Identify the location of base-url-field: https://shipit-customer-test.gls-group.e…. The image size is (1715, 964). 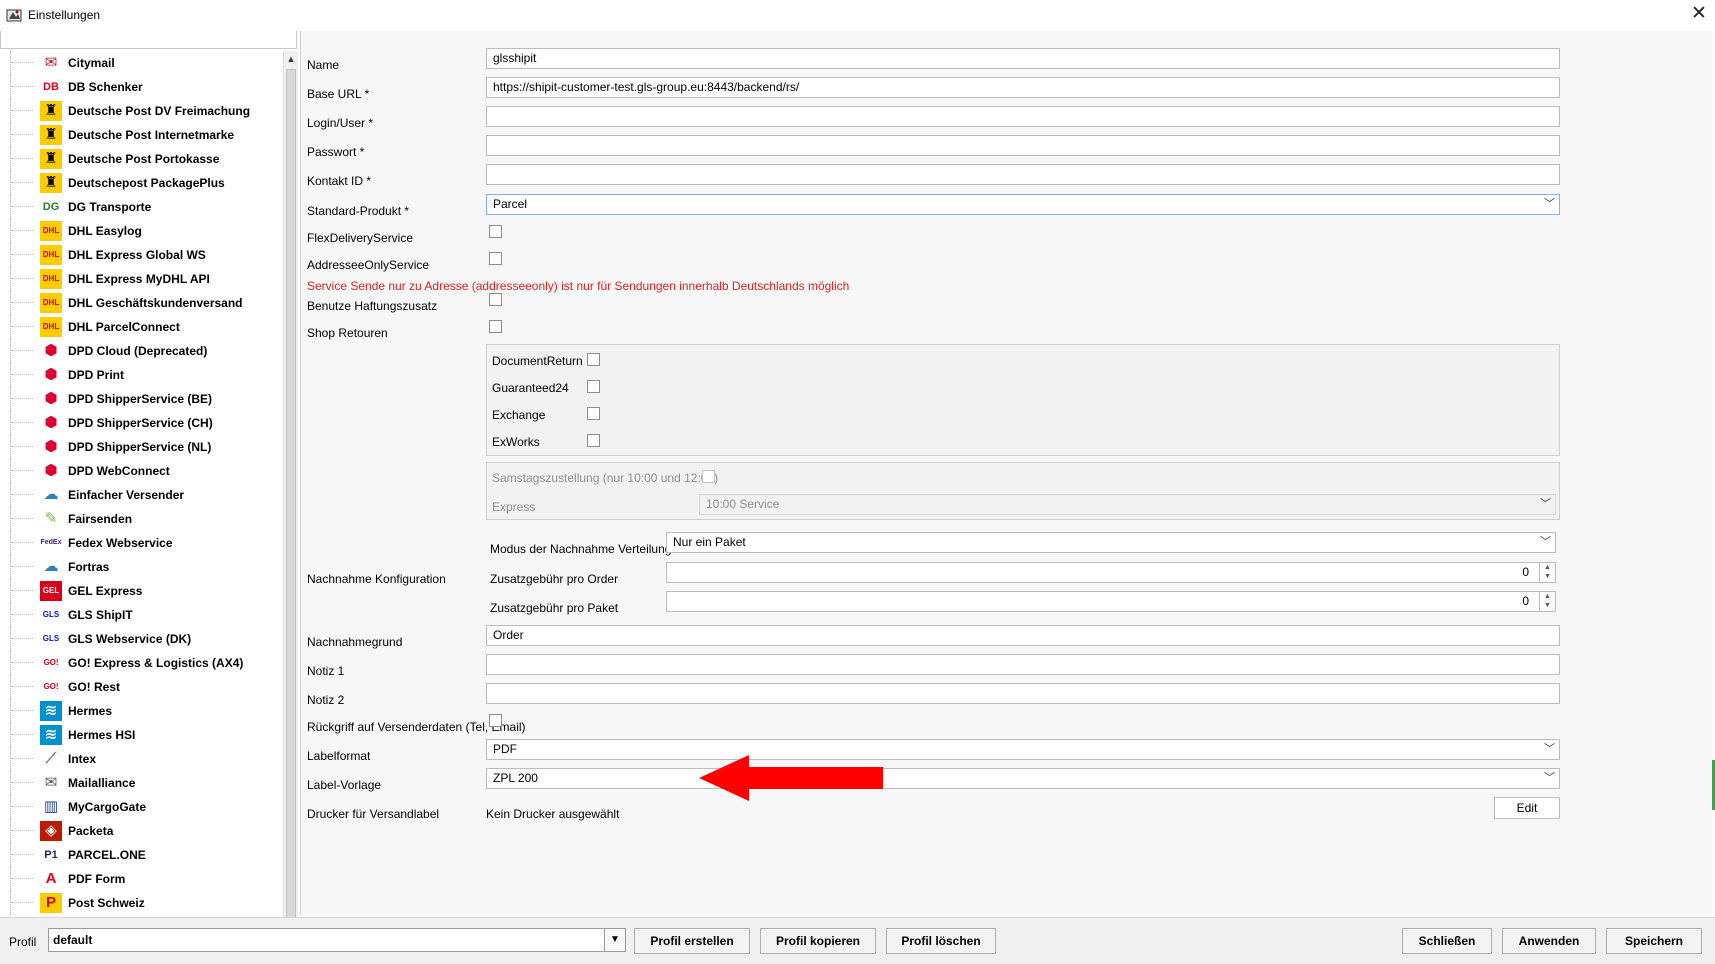
(1023, 87).